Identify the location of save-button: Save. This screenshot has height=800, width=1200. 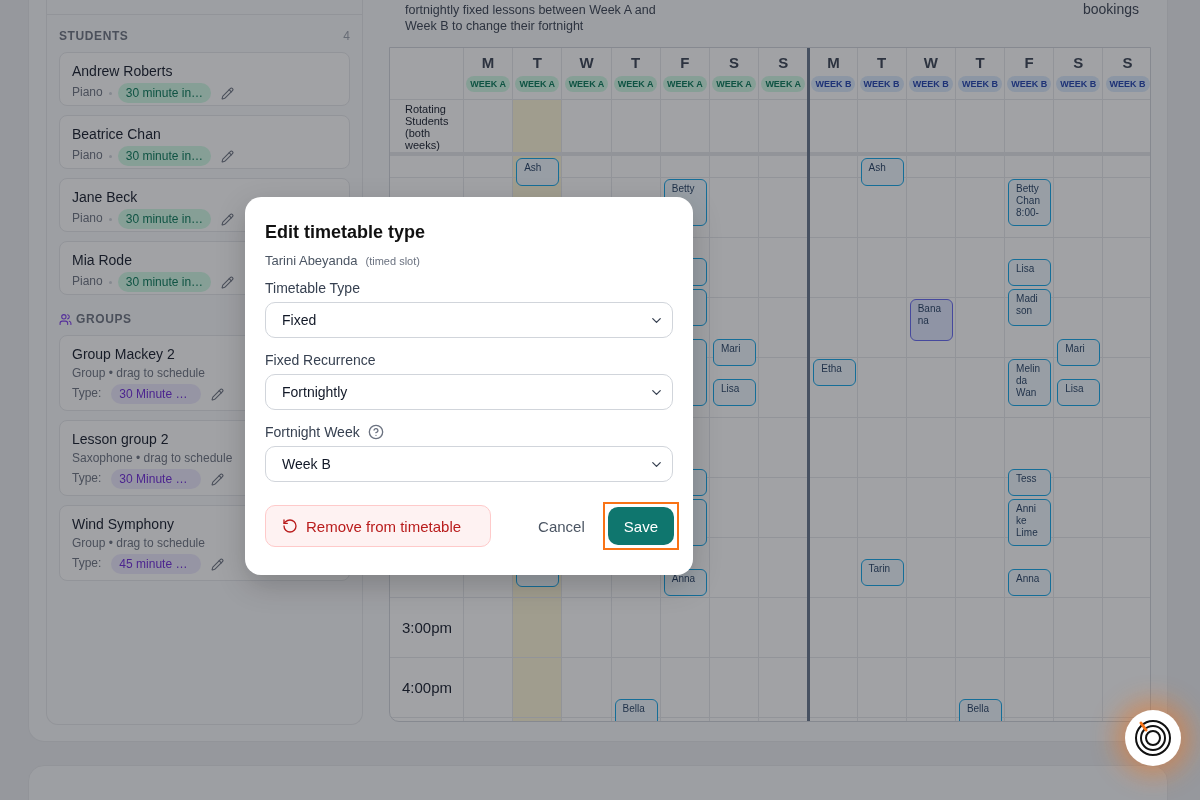
(640, 526).